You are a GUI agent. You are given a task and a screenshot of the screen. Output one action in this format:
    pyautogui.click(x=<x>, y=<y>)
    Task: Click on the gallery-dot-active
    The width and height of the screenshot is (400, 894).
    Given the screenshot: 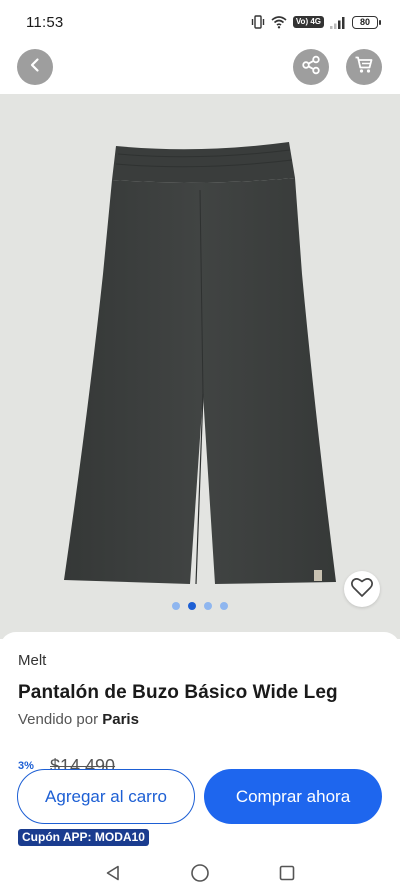 What is the action you would take?
    pyautogui.click(x=192, y=606)
    